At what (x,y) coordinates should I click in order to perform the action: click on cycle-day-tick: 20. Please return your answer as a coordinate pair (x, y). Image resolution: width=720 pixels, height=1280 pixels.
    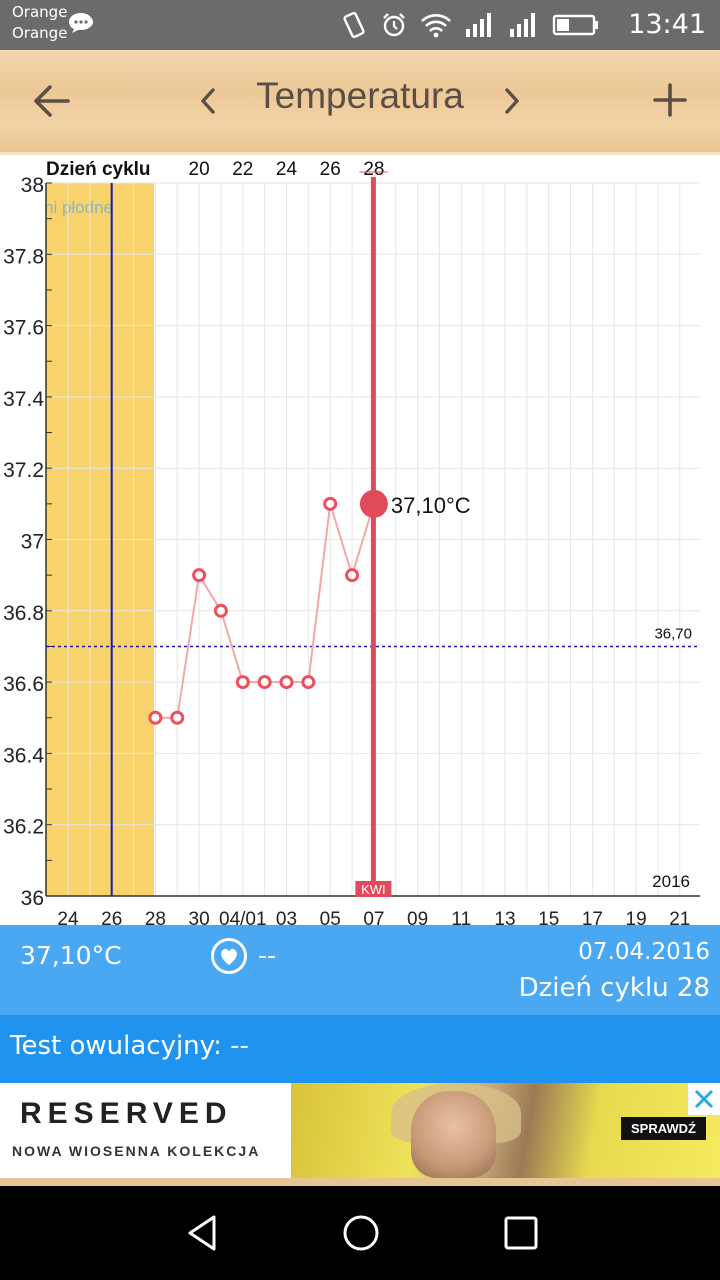
    Looking at the image, I should click on (199, 169).